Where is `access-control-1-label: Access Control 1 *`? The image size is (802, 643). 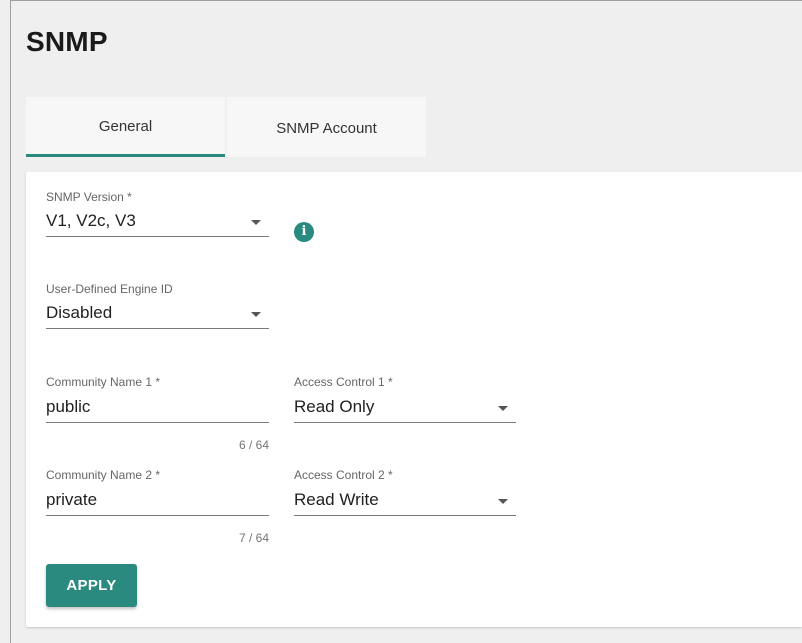
access-control-1-label: Access Control 1 * is located at coordinates (343, 382).